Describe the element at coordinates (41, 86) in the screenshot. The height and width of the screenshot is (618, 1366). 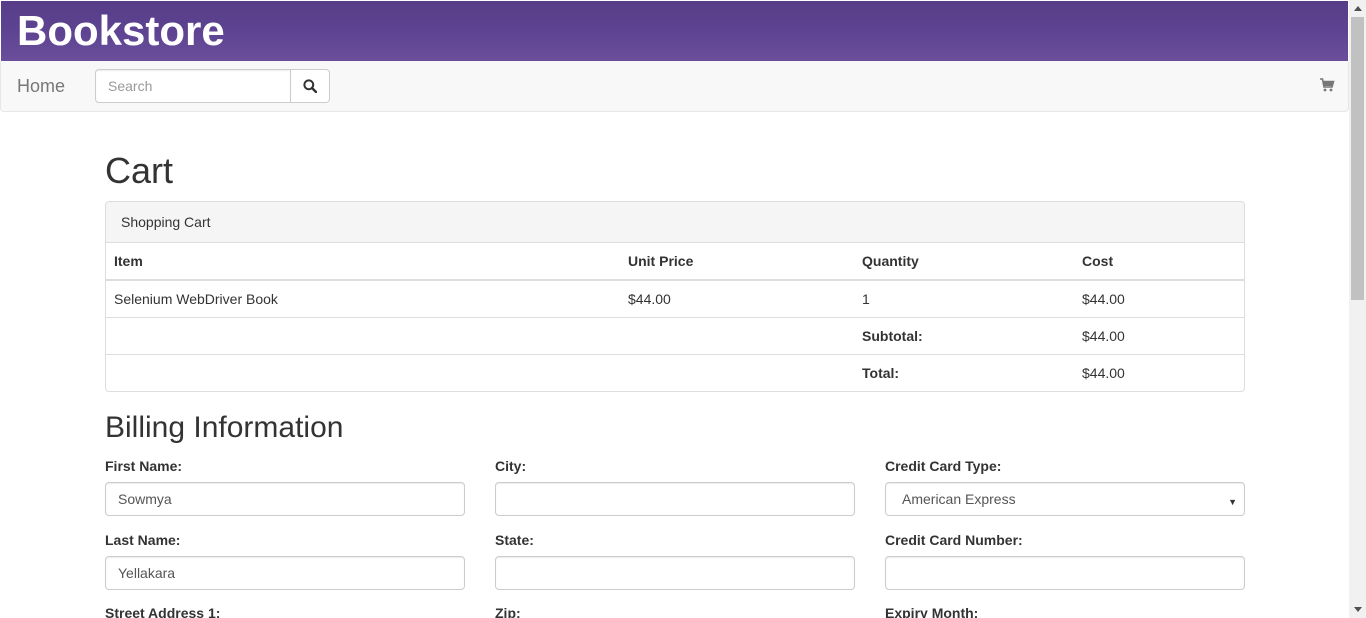
I see `nav-home-link: Home` at that location.